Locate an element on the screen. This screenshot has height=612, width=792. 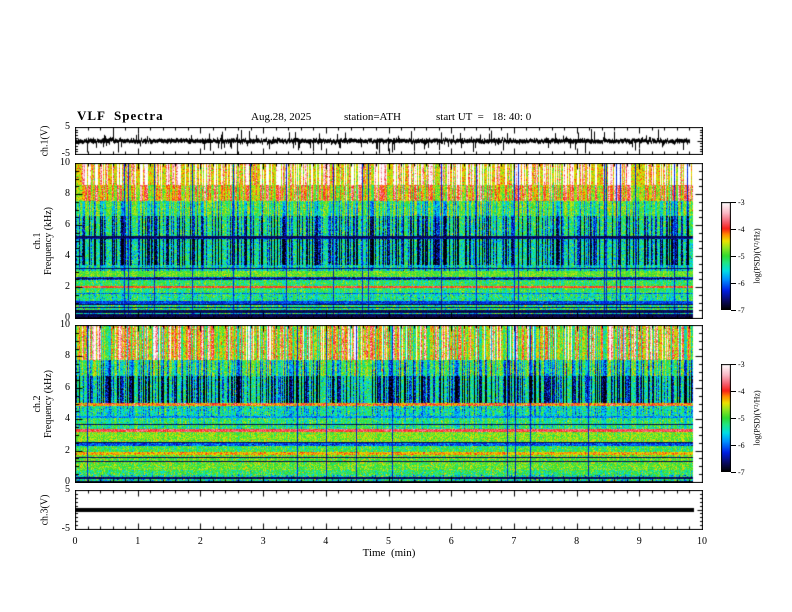
colorbar-ch1 is located at coordinates (726, 256).